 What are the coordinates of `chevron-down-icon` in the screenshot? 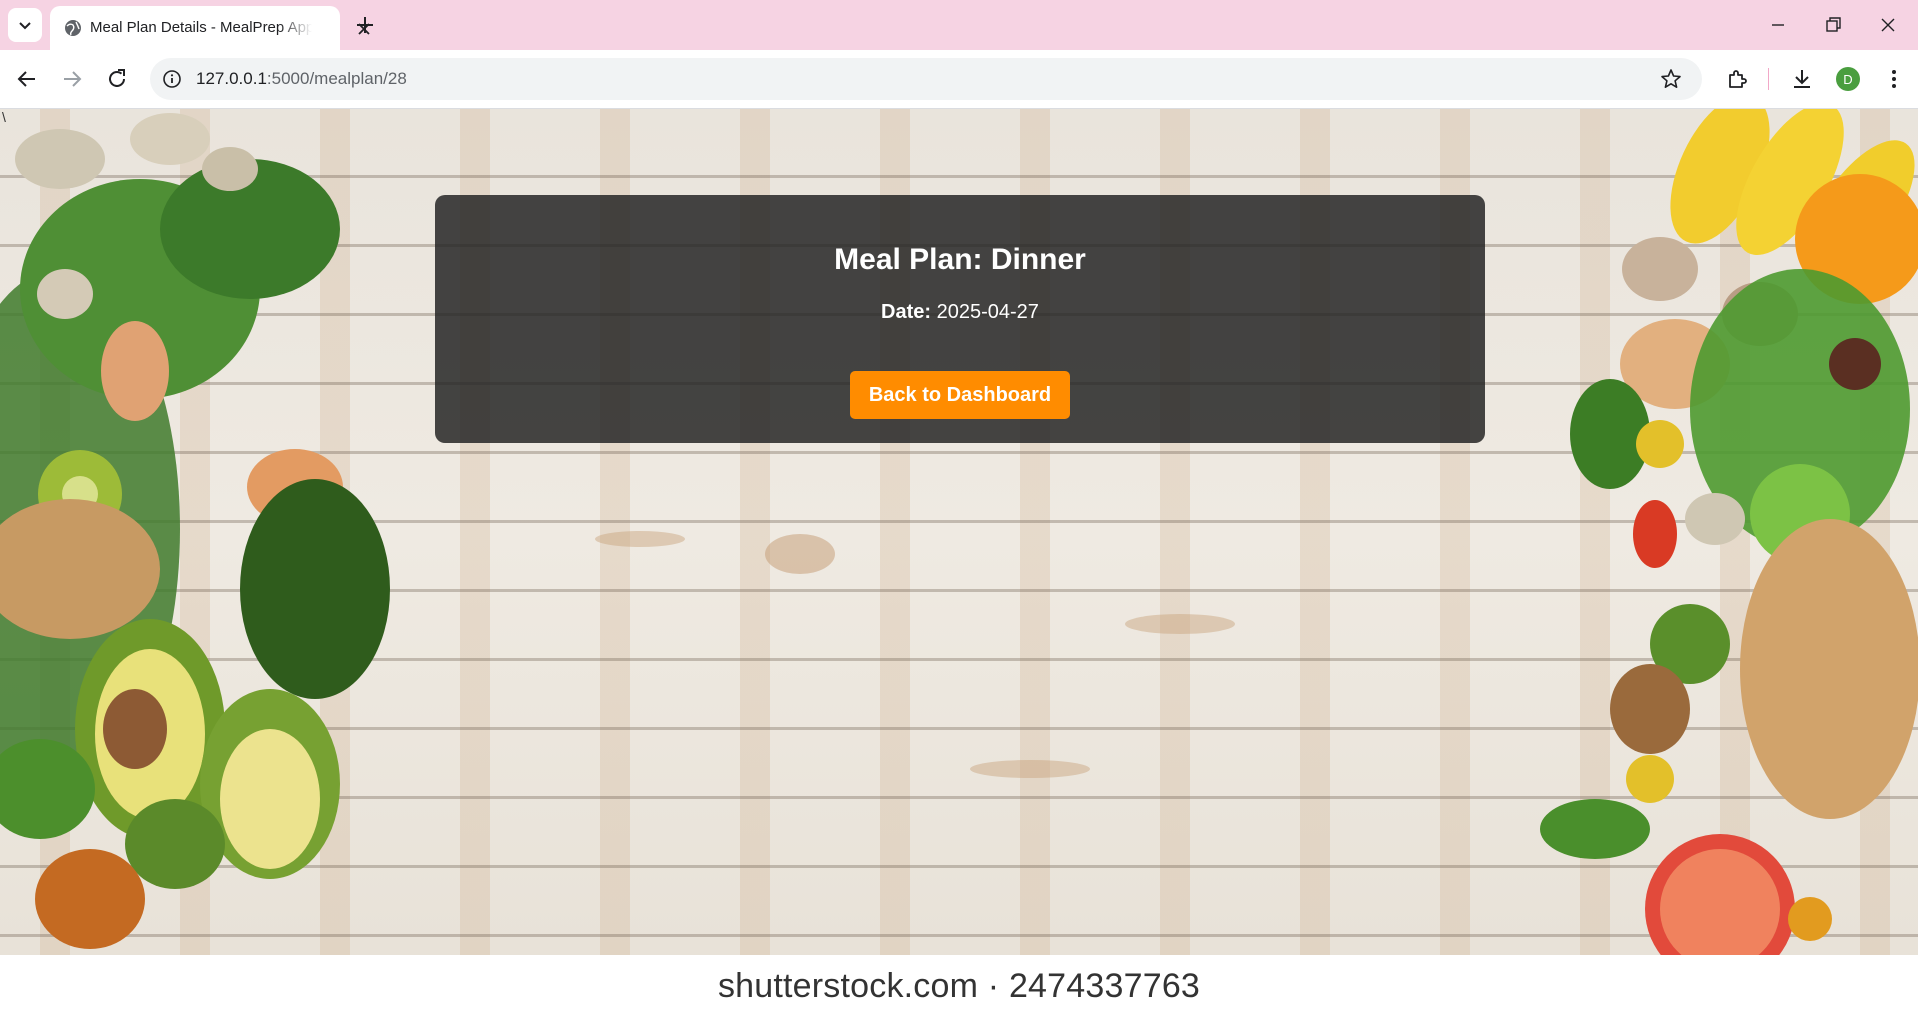 It's located at (25, 26).